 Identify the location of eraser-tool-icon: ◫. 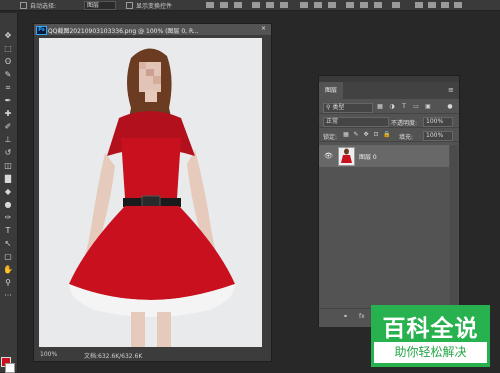
(8, 166).